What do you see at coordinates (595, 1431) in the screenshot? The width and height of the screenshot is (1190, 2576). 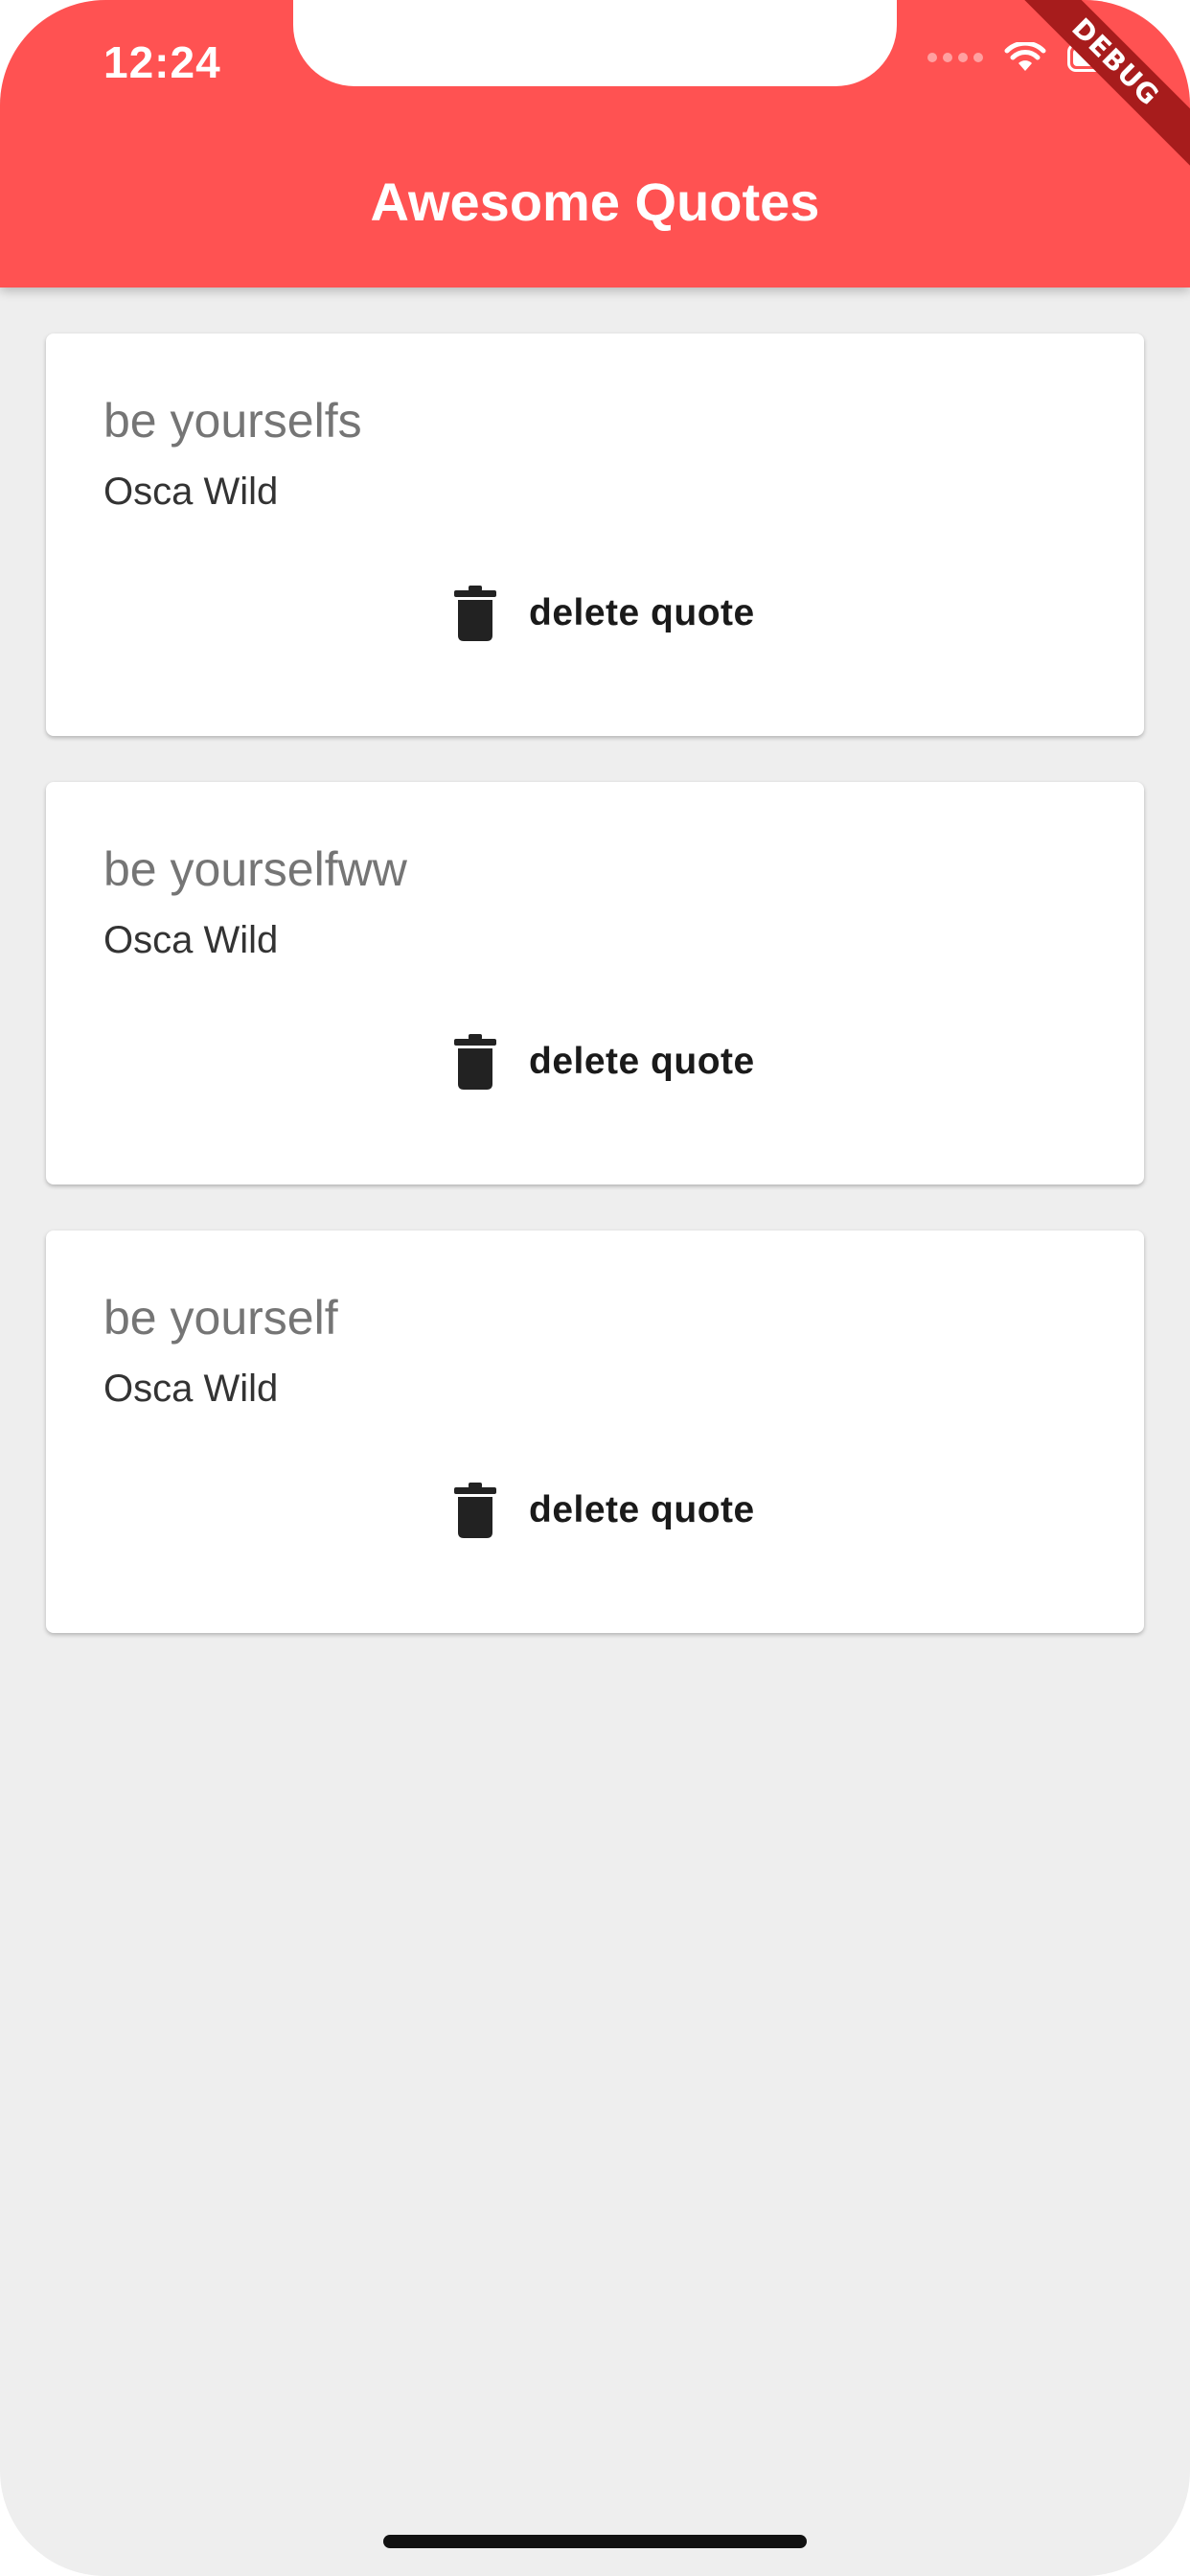 I see `quote-card: be yourself Osca Wild delete quote` at bounding box center [595, 1431].